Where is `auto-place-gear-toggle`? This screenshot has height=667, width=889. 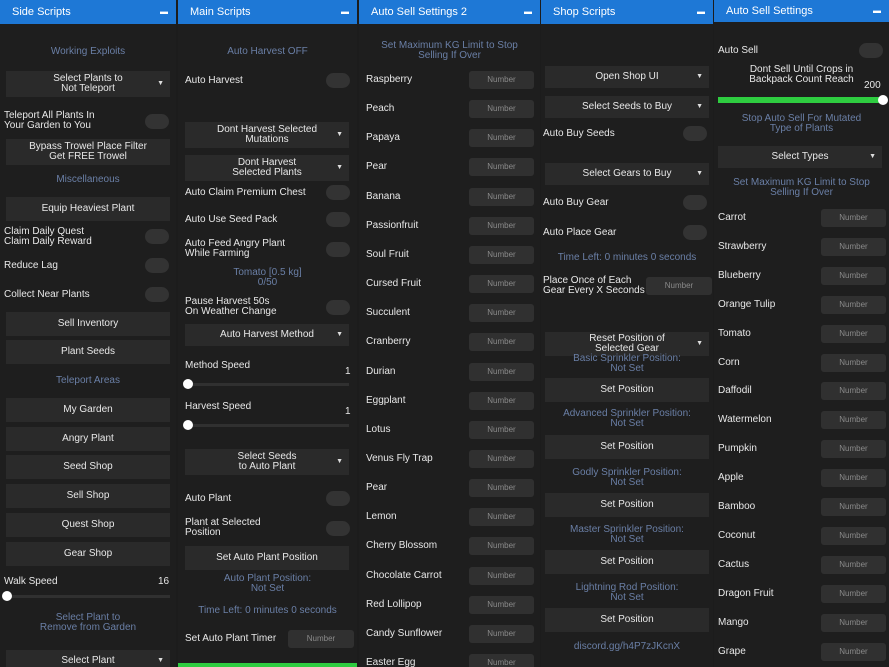 auto-place-gear-toggle is located at coordinates (695, 232).